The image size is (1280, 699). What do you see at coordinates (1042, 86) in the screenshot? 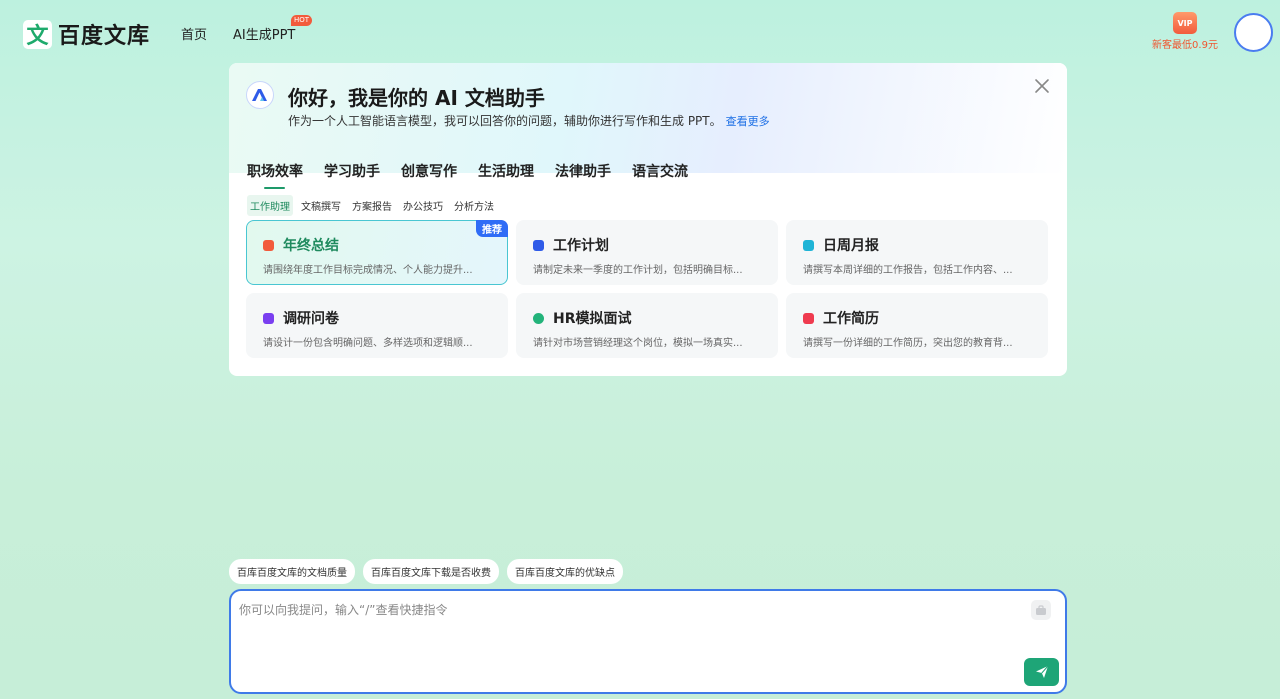
I see `close-icon` at bounding box center [1042, 86].